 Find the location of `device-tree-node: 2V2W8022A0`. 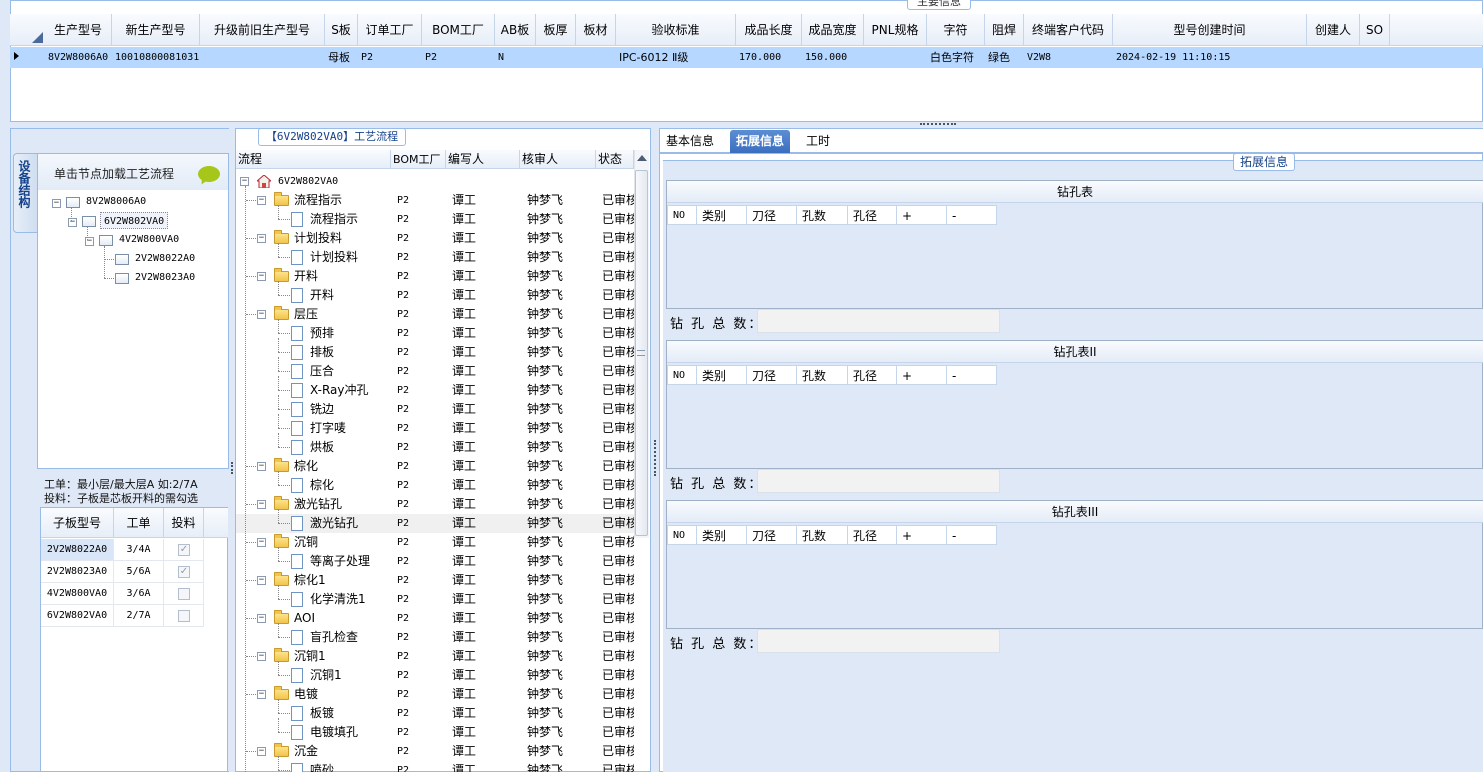

device-tree-node: 2V2W8022A0 is located at coordinates (165, 258).